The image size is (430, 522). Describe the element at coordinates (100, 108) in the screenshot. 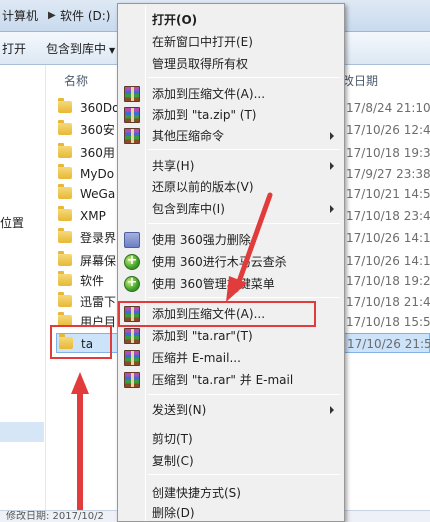

I see `file-name: 360Do` at that location.